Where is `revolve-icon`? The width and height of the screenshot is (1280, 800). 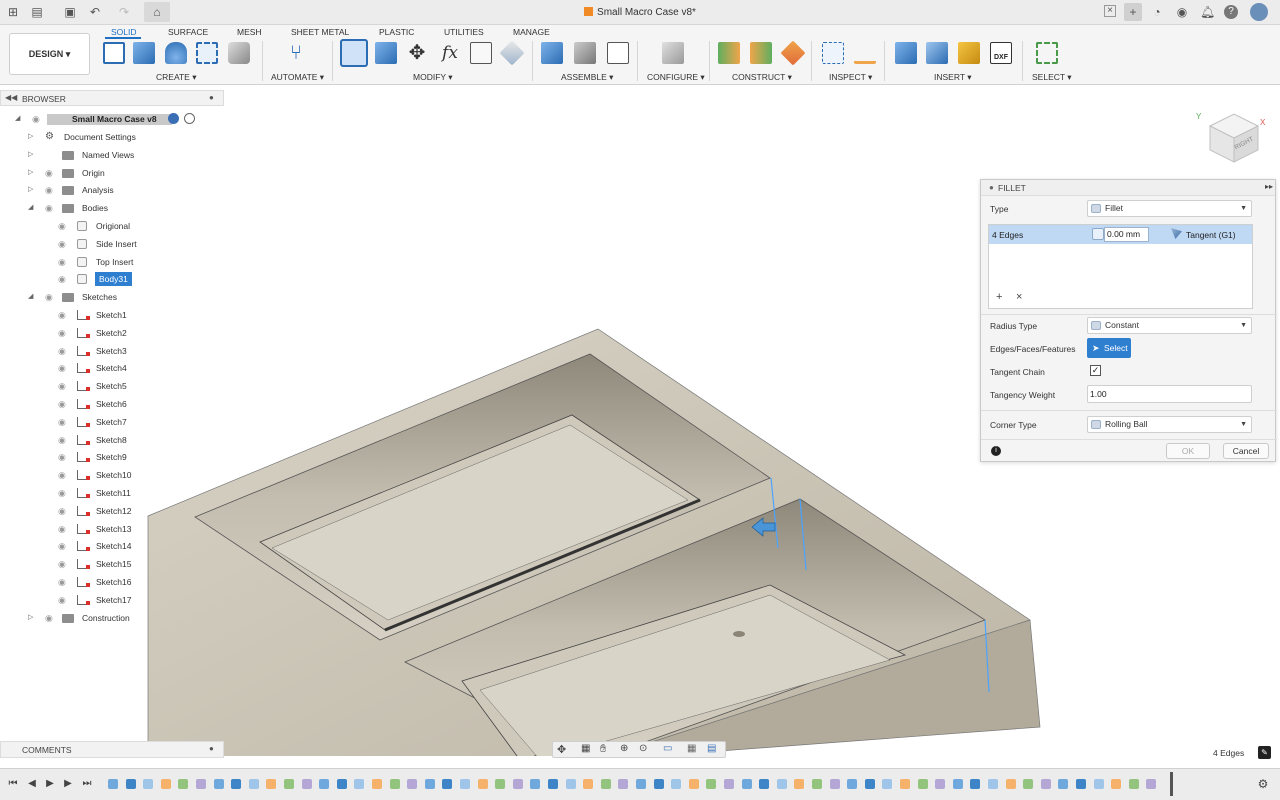
revolve-icon is located at coordinates (176, 53).